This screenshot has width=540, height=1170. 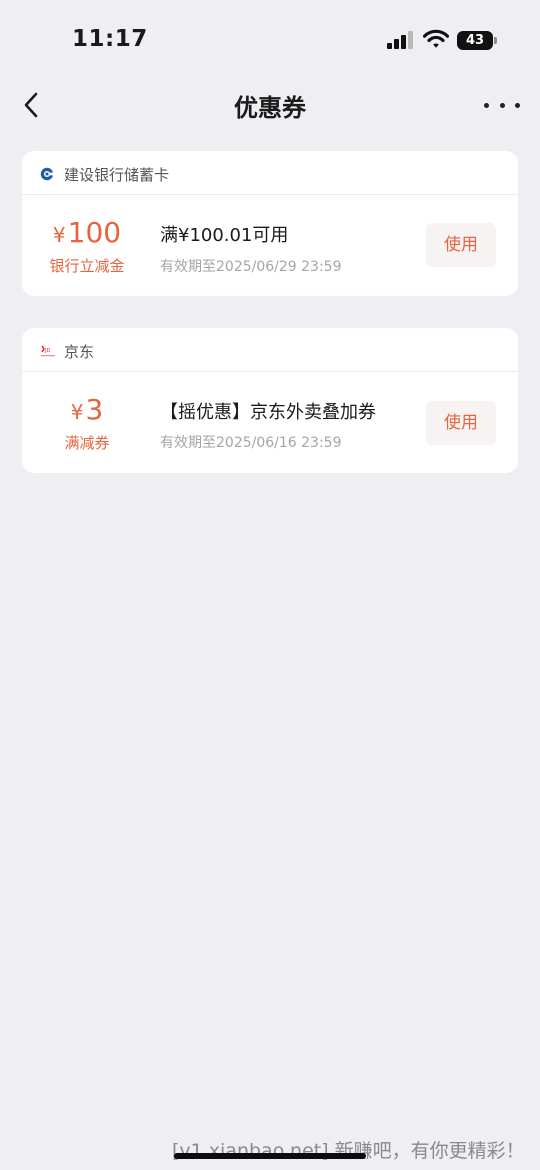 I want to click on merchant-name: 京东, so click(x=79, y=352).